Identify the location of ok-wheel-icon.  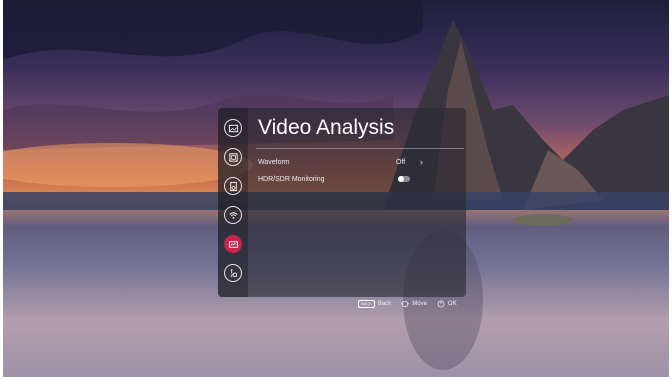
(441, 304).